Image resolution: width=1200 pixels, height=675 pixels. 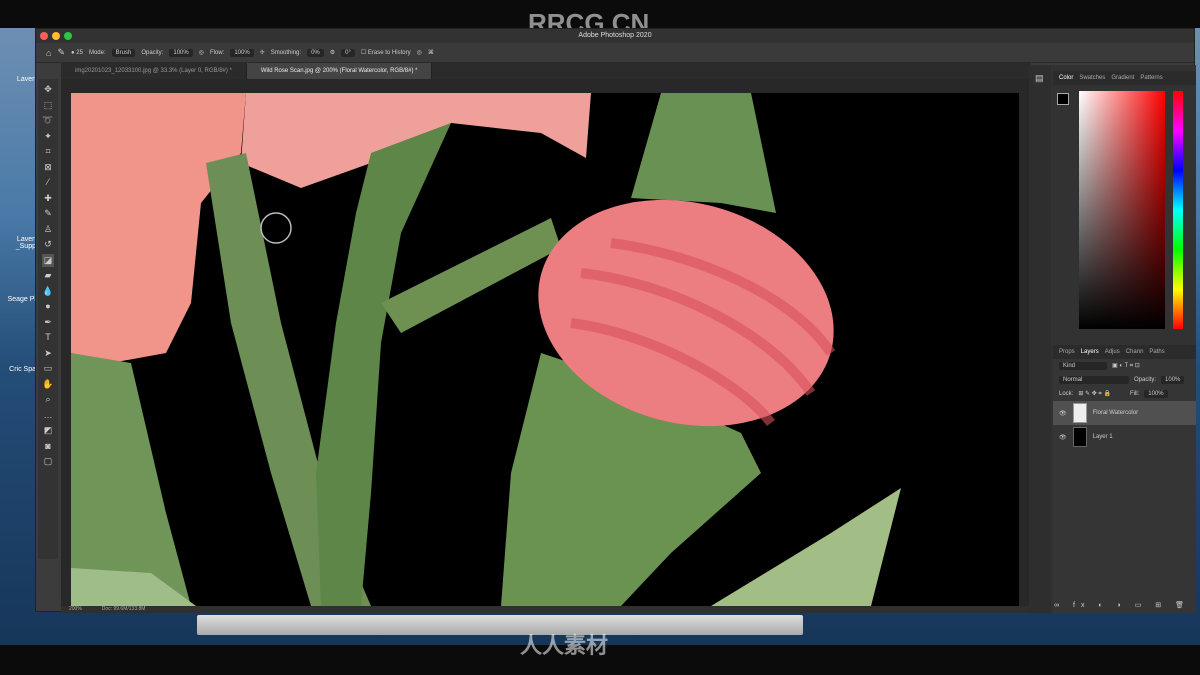 What do you see at coordinates (1156, 352) in the screenshot?
I see `tab-paths: Paths` at bounding box center [1156, 352].